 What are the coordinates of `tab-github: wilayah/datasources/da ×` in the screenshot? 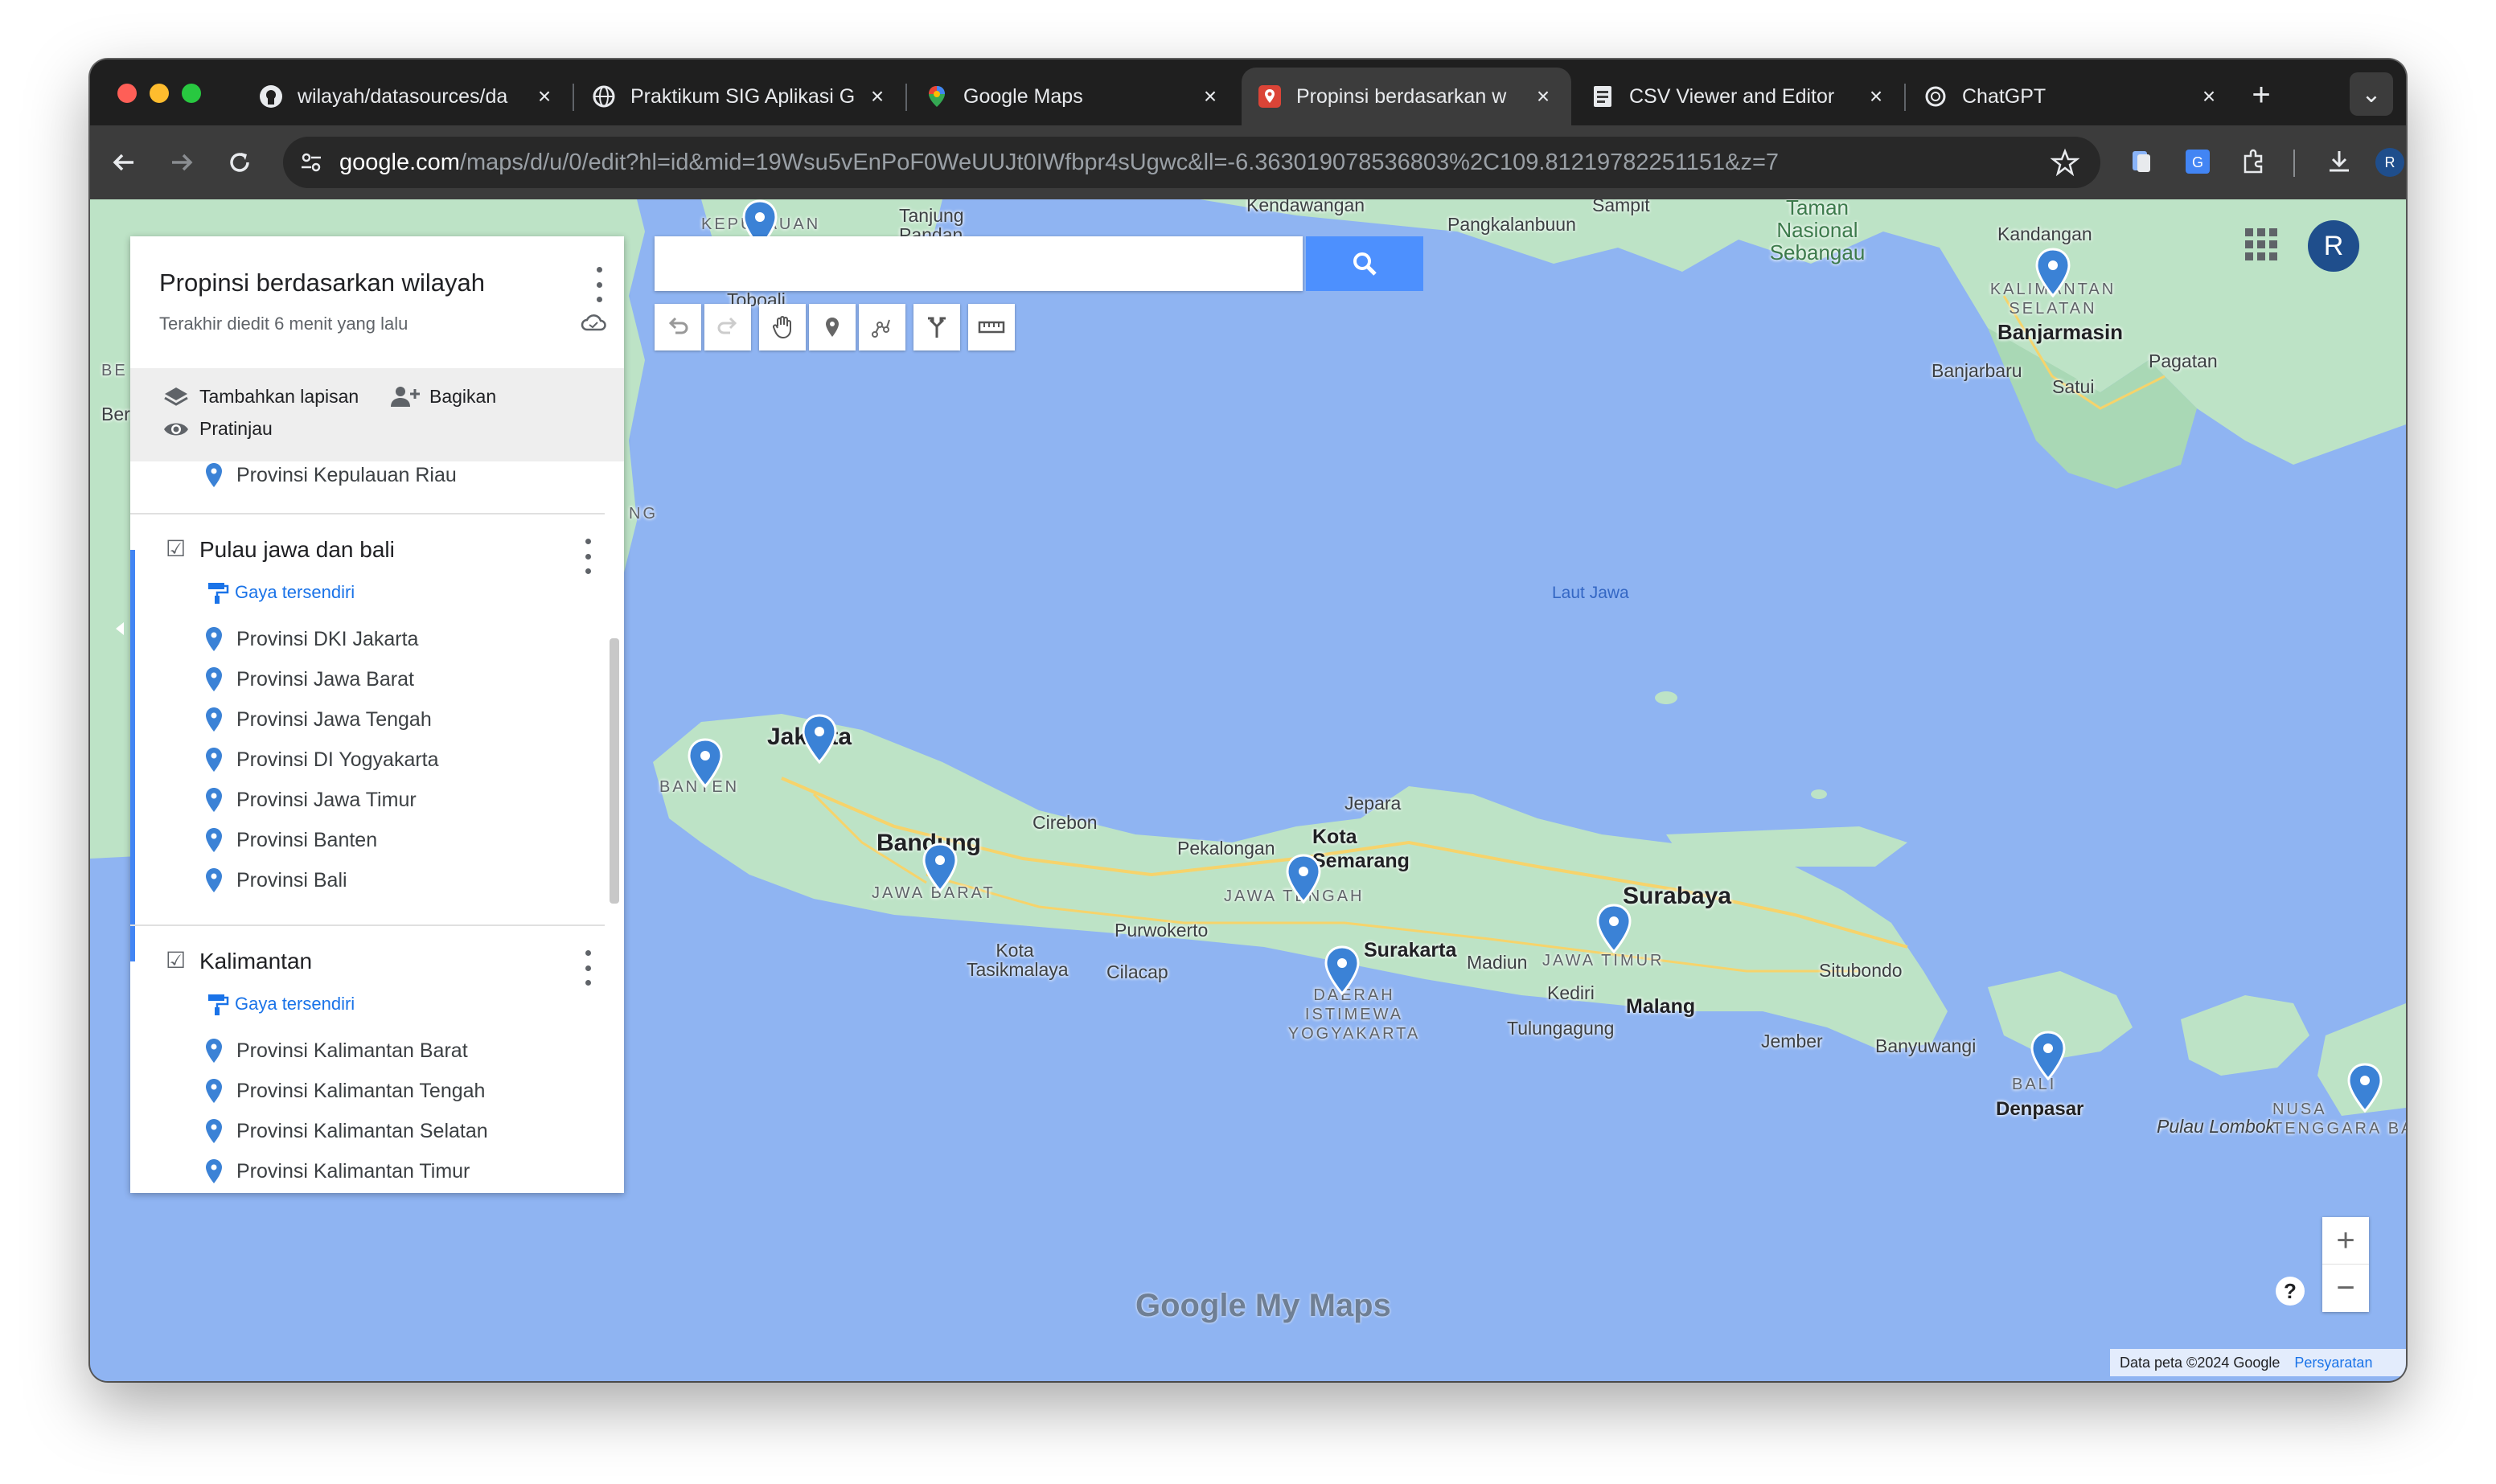 It's located at (408, 97).